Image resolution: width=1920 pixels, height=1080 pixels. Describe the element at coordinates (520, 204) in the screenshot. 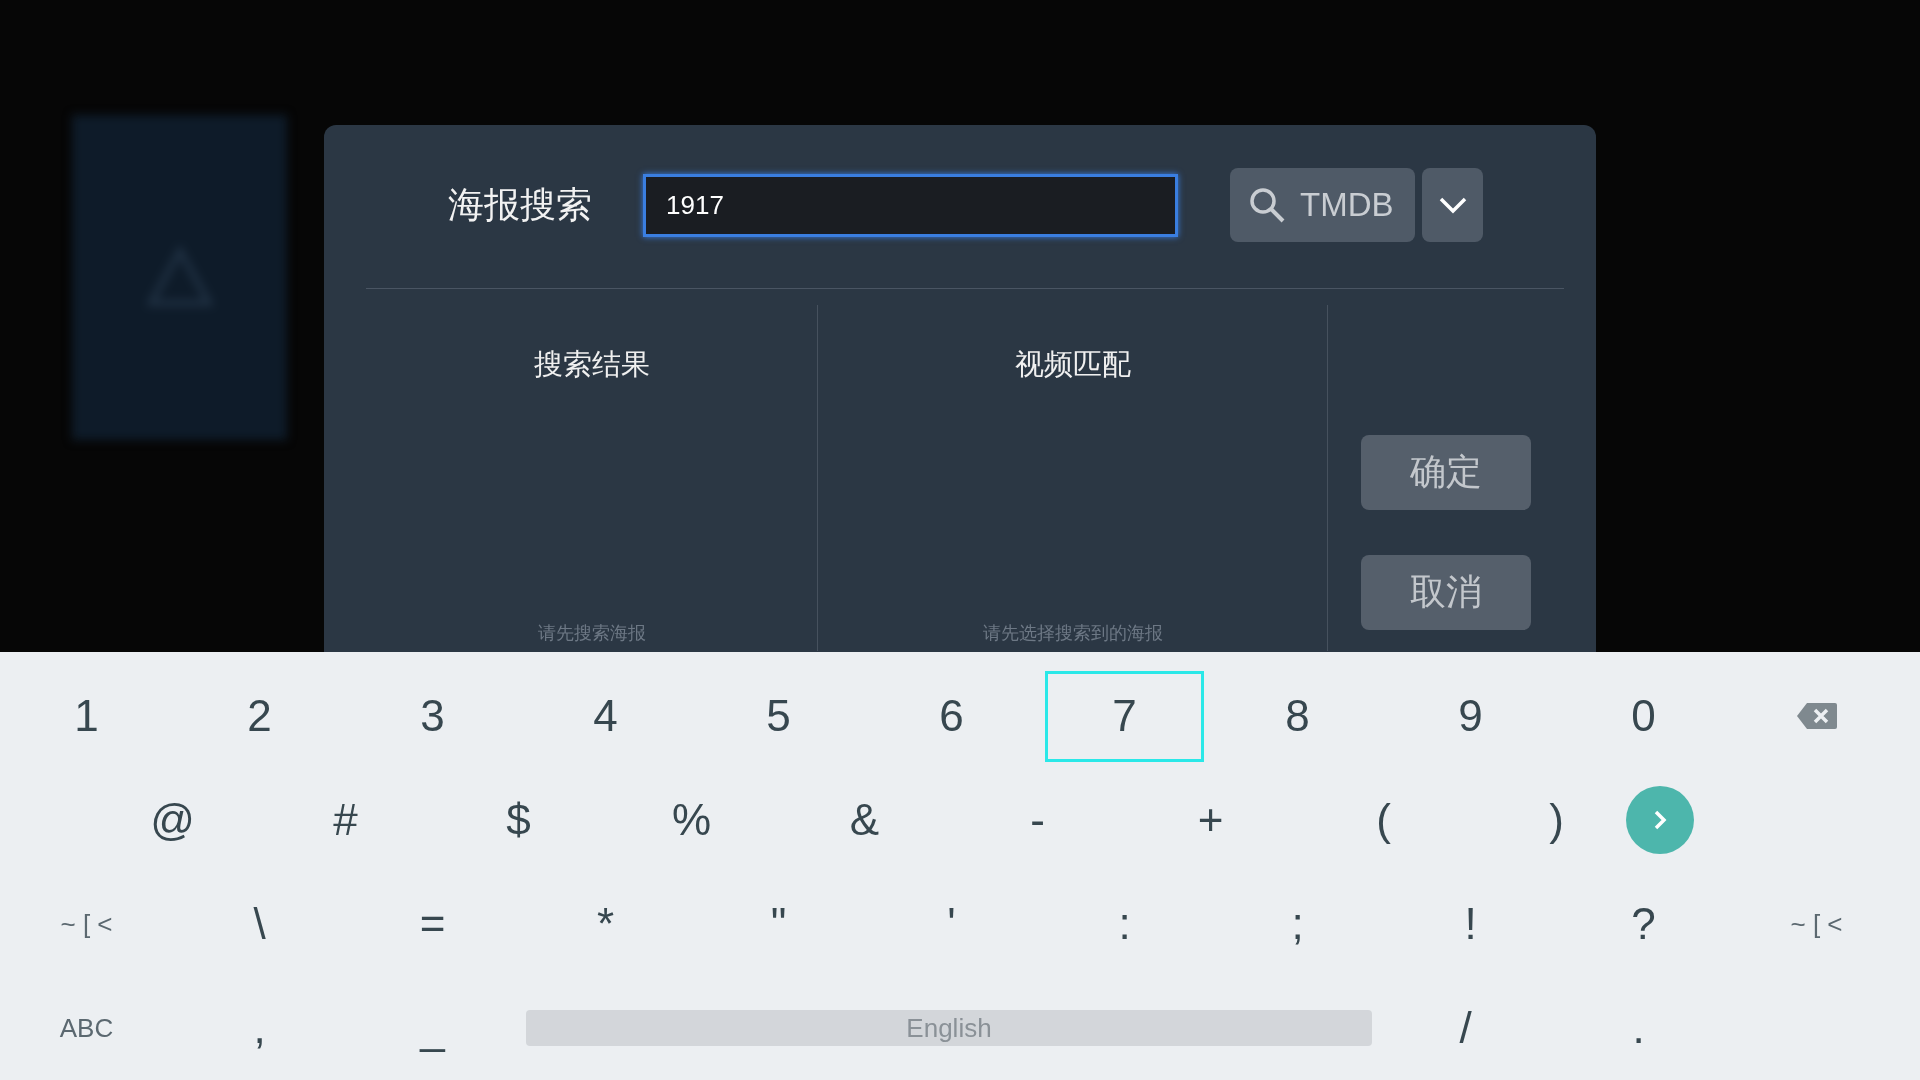

I see `dialog-title: 海报搜索` at that location.